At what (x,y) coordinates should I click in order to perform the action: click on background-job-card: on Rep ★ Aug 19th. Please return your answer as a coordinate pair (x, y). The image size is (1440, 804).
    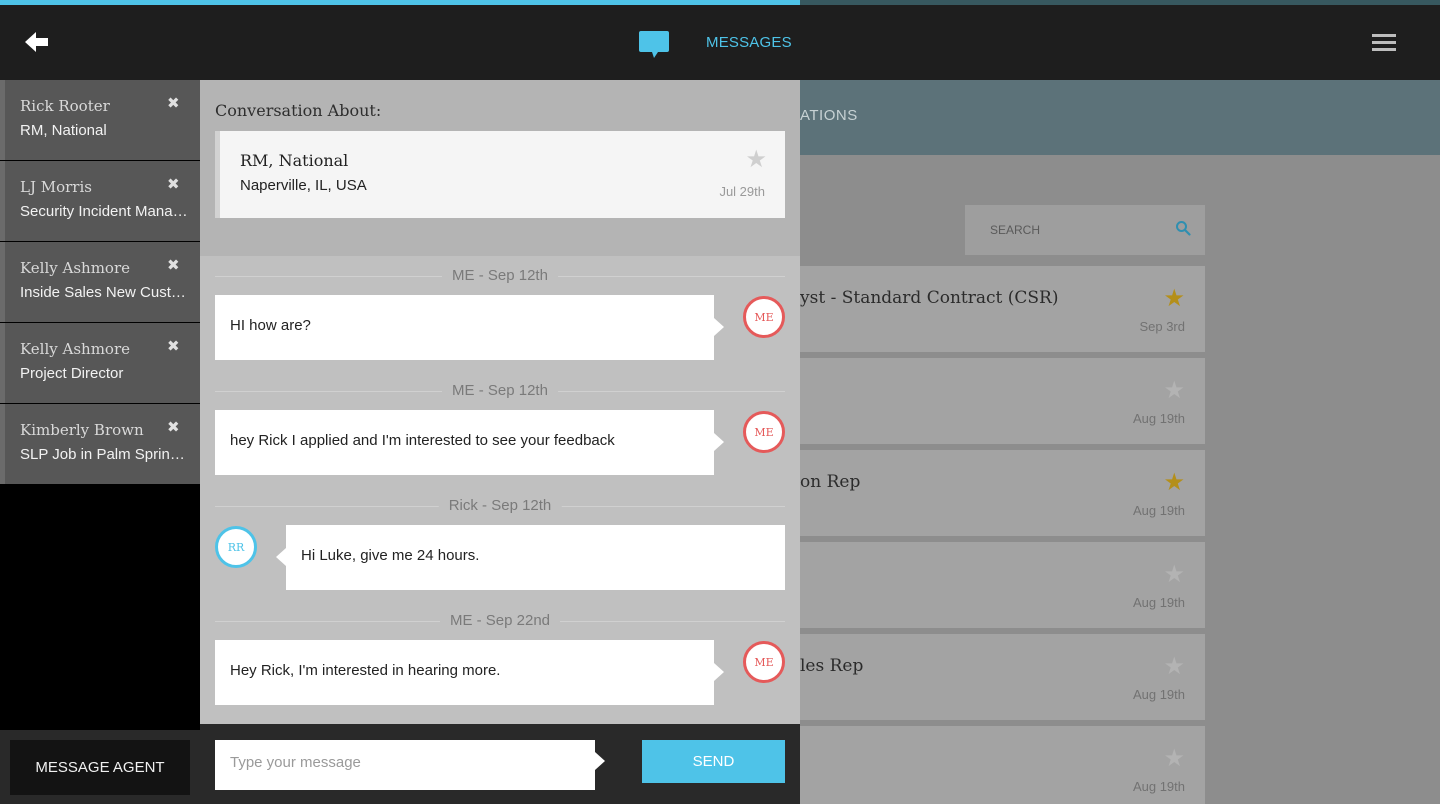
    Looking at the image, I should click on (1002, 493).